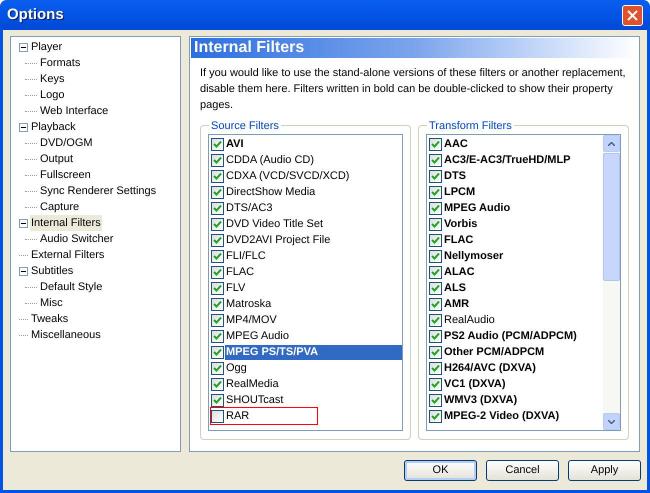 The height and width of the screenshot is (493, 650). Describe the element at coordinates (501, 416) in the screenshot. I see `filter-label: MPEG-2 Video (DXVA)` at that location.